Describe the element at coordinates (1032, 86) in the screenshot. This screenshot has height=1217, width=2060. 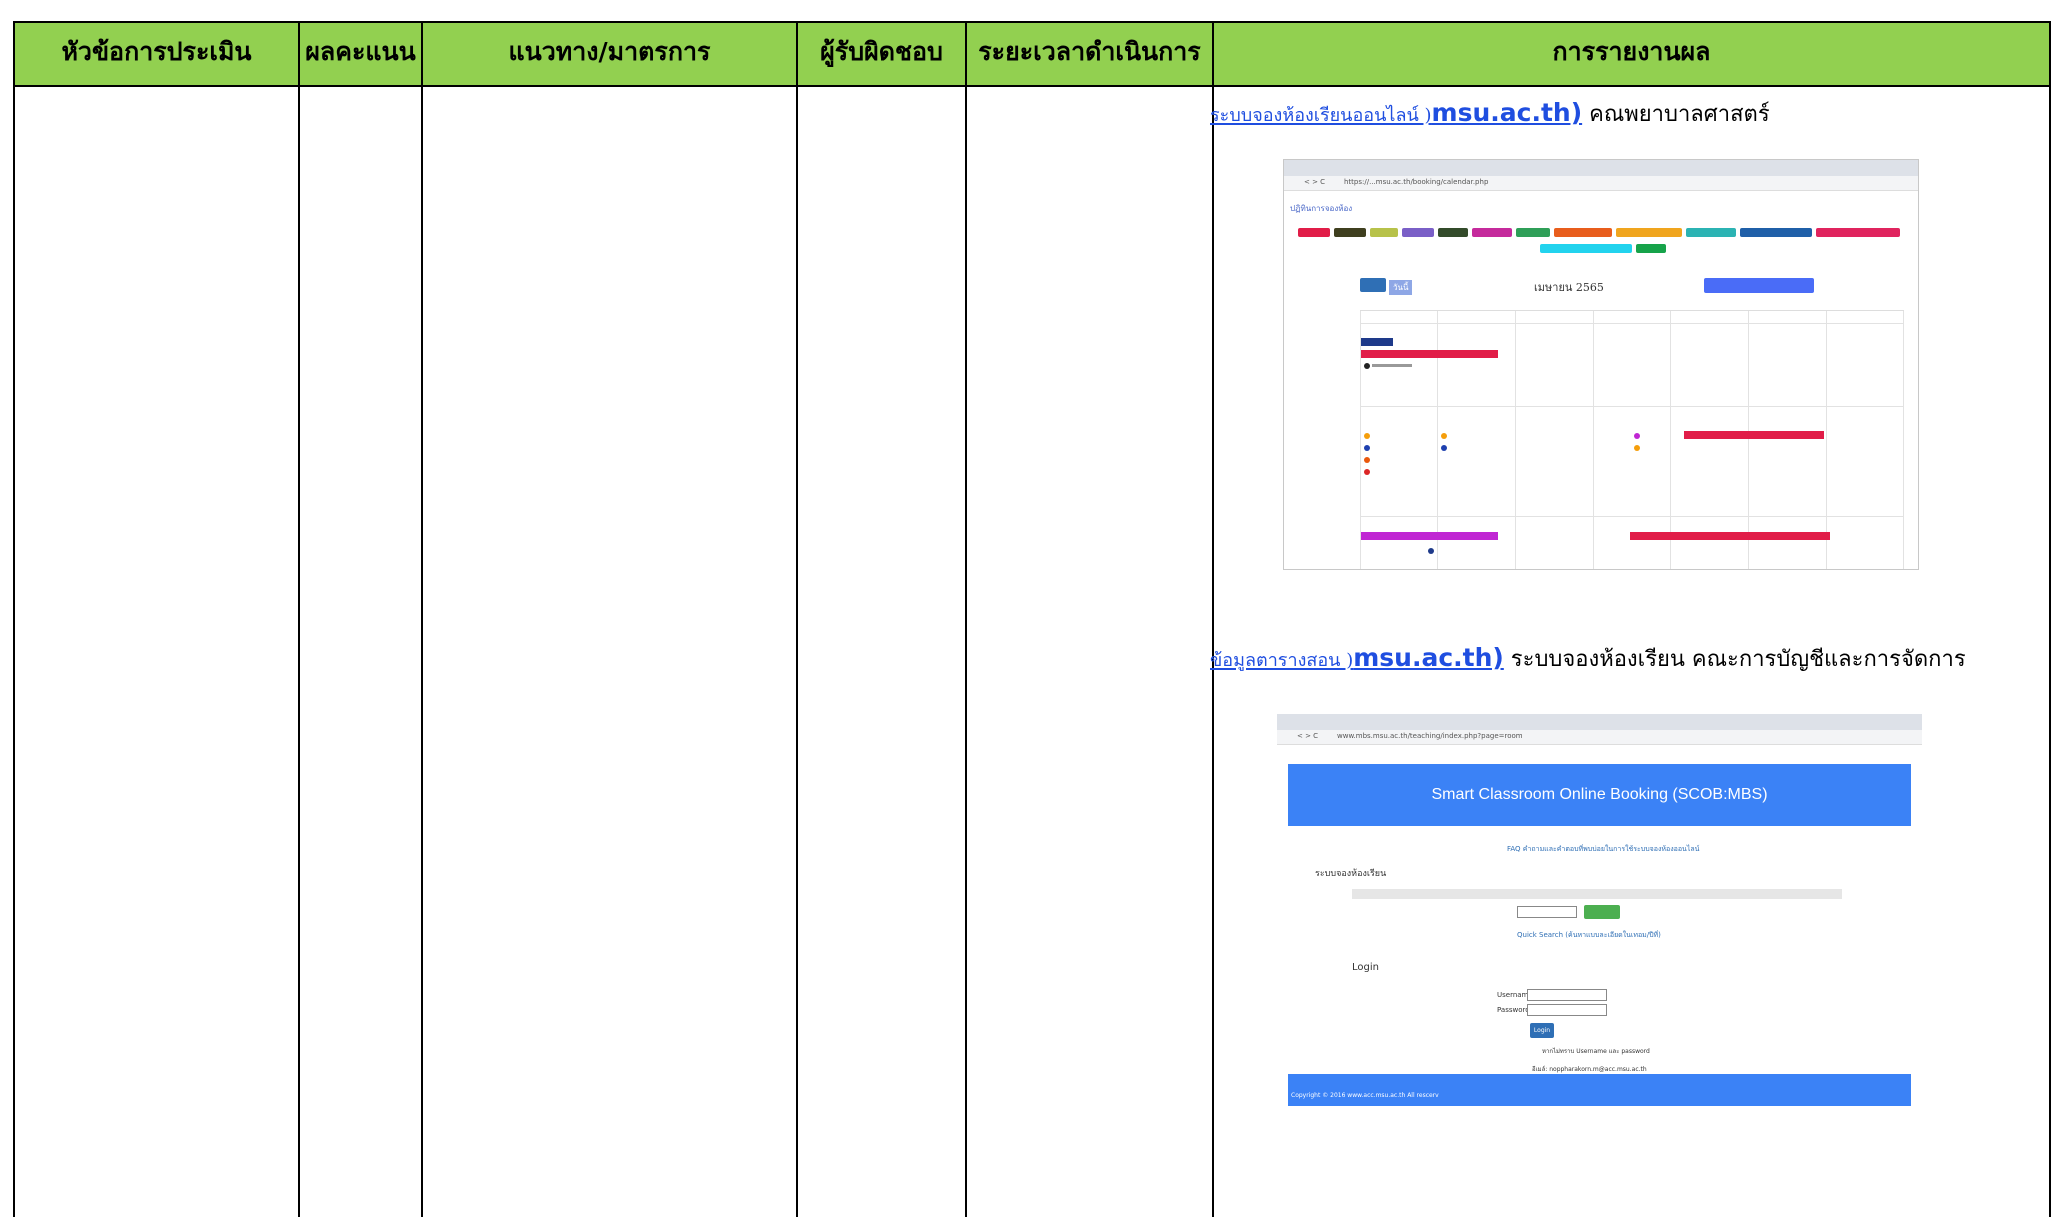
I see `header-bottom-border` at that location.